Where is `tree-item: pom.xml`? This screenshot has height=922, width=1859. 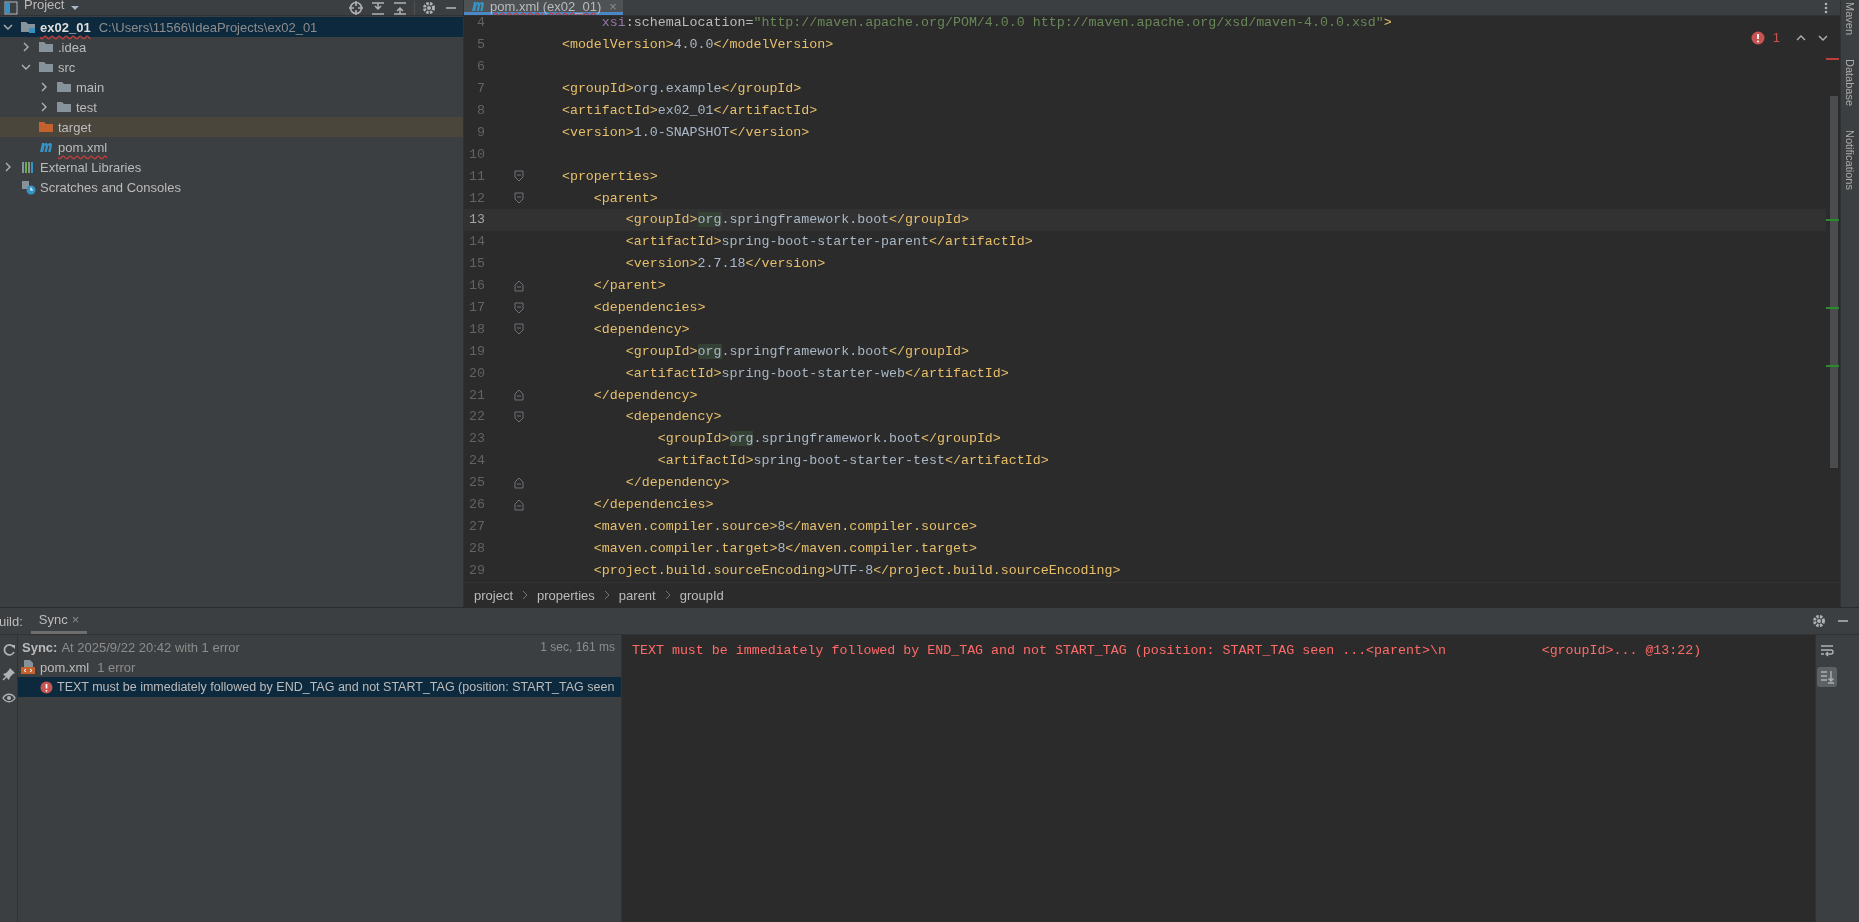 tree-item: pom.xml is located at coordinates (231, 147).